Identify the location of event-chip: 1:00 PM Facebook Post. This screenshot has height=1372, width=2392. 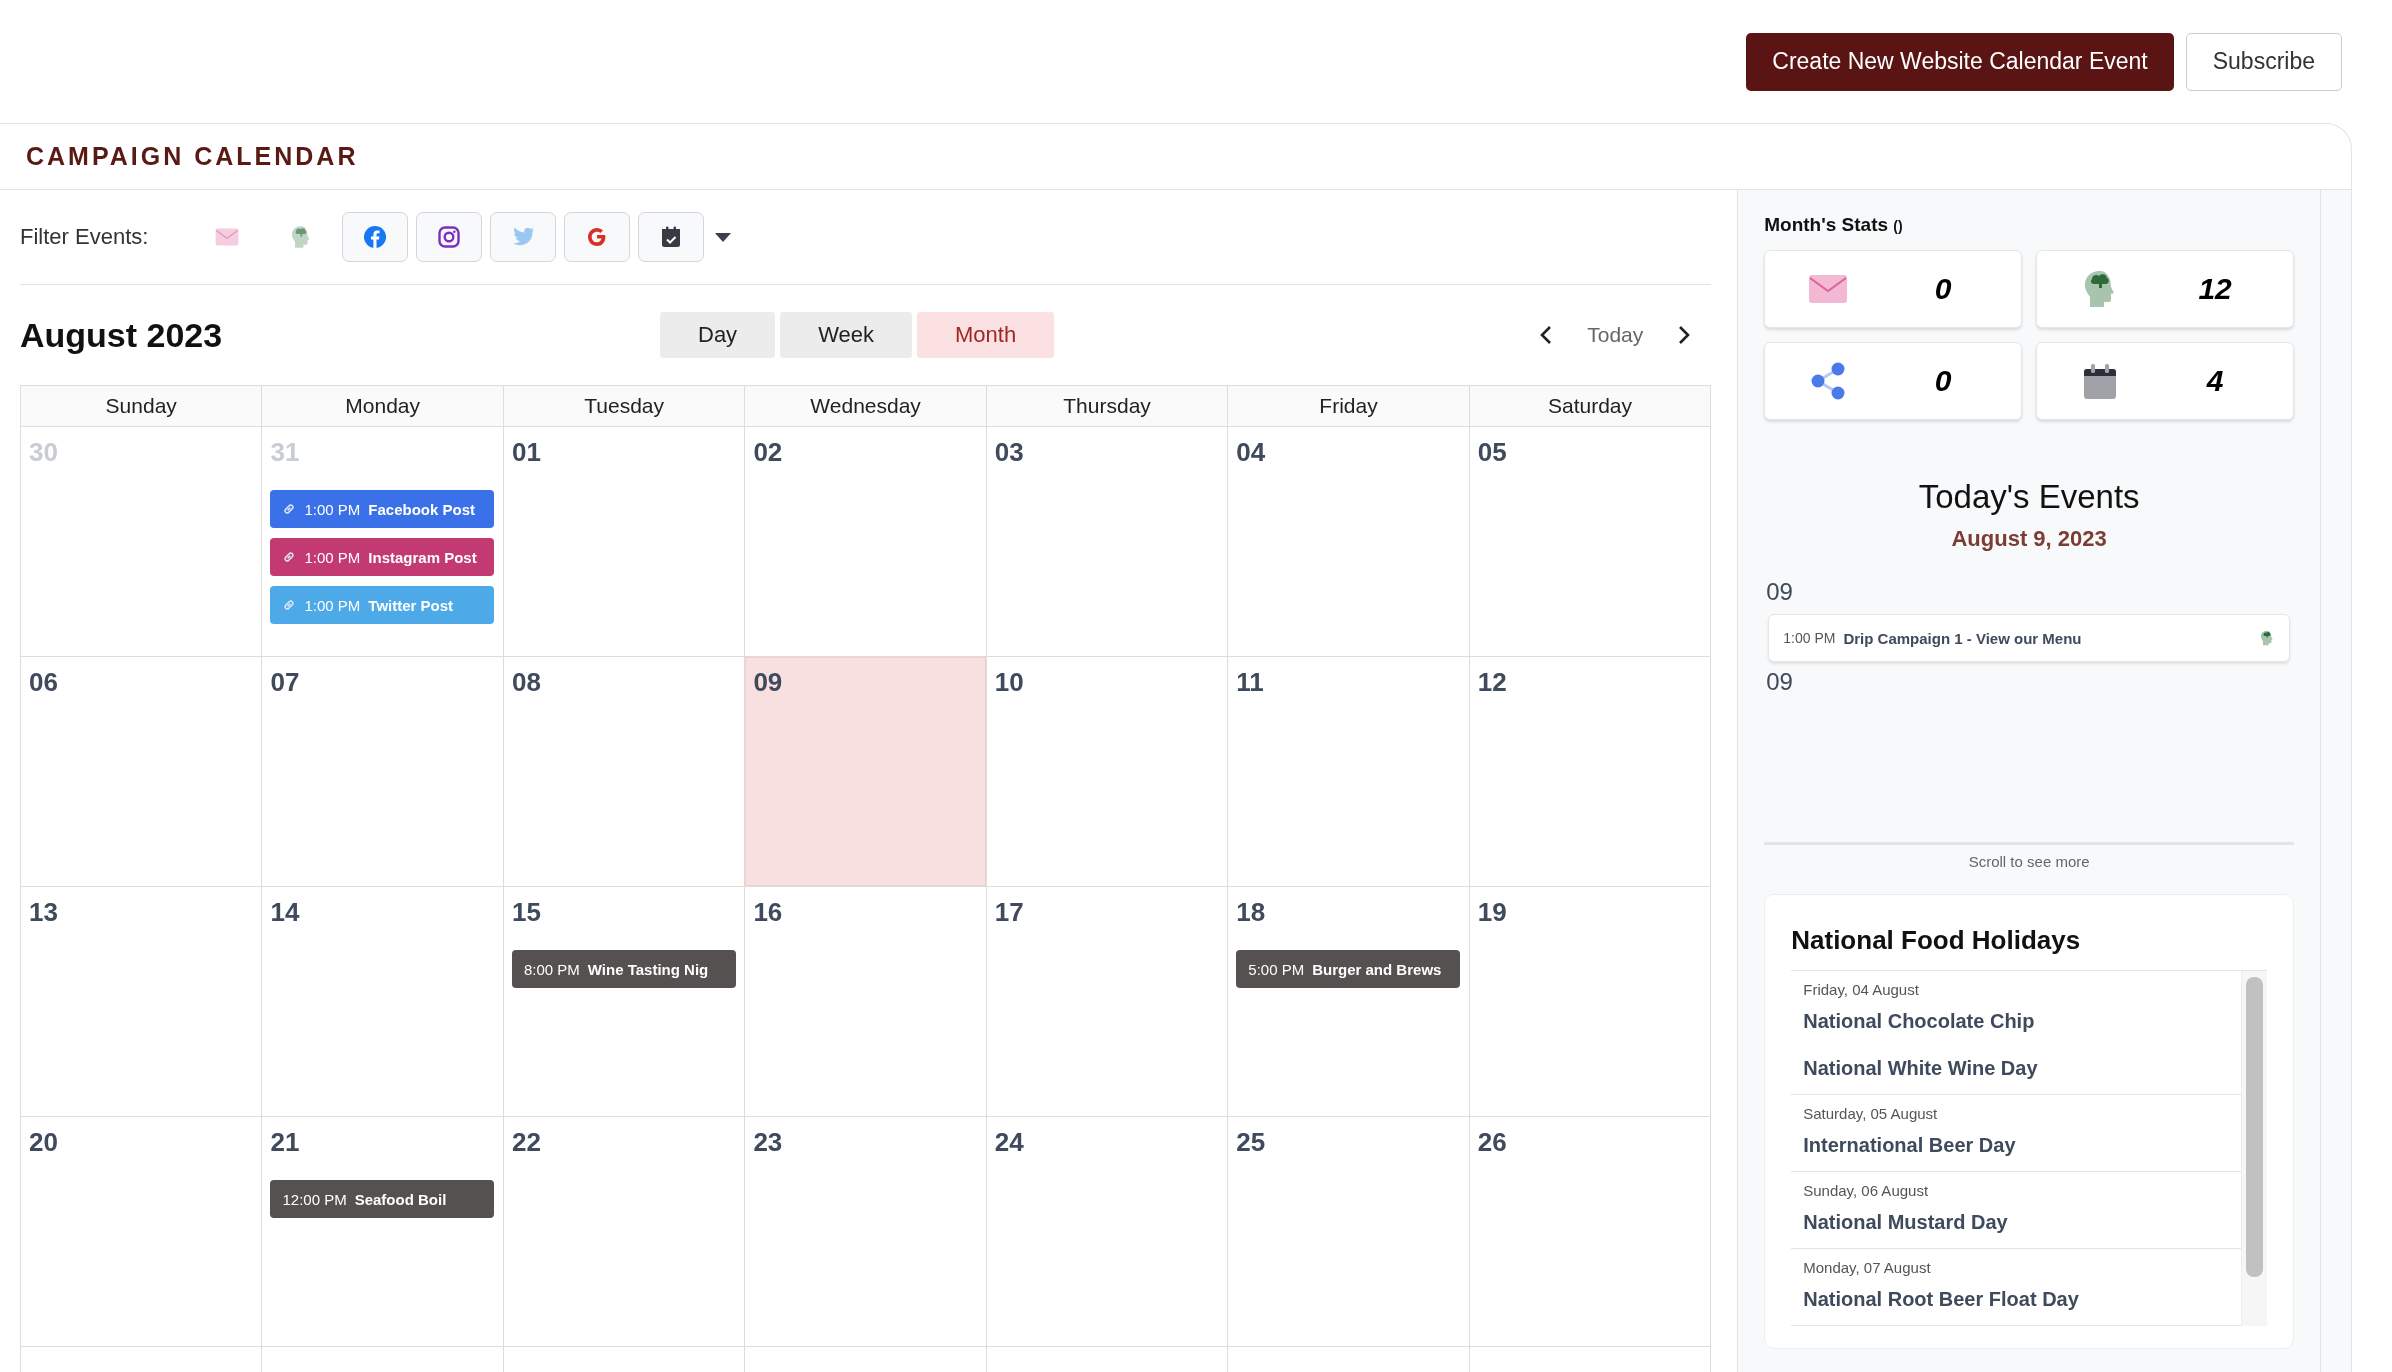
(382, 509).